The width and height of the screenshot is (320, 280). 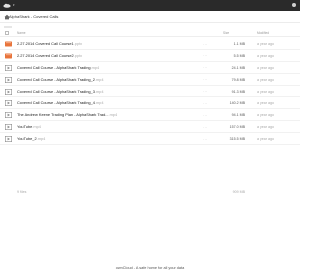 What do you see at coordinates (239, 44) in the screenshot?
I see `file-size: 1.1 MB` at bounding box center [239, 44].